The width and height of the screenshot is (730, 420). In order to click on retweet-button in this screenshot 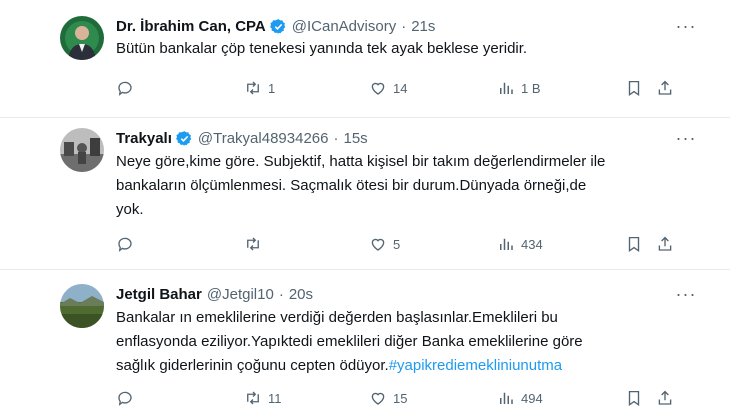, I will do `click(256, 244)`.